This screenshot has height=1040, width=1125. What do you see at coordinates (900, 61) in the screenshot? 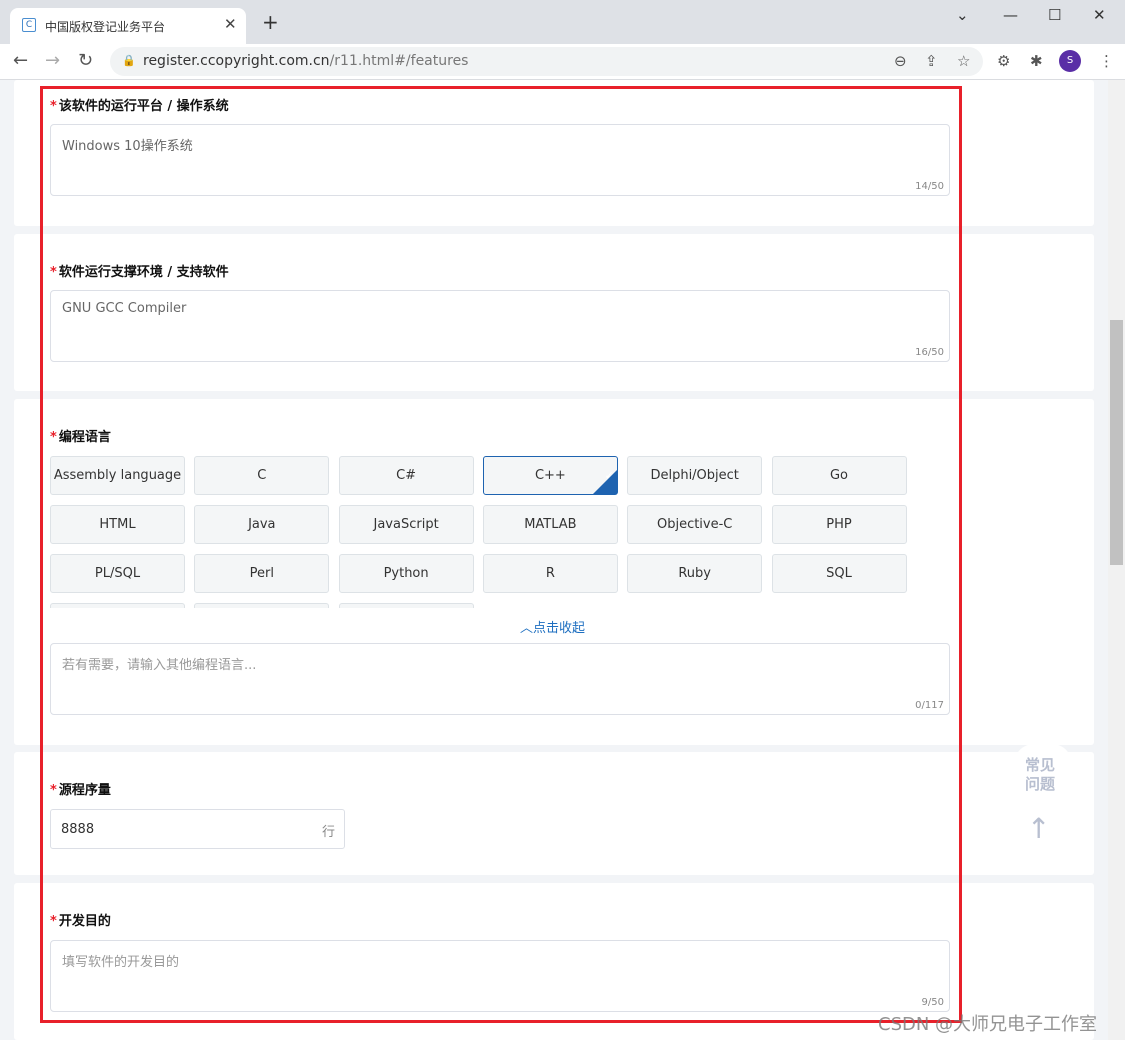
I see `zoom-out-icon: ⊖` at bounding box center [900, 61].